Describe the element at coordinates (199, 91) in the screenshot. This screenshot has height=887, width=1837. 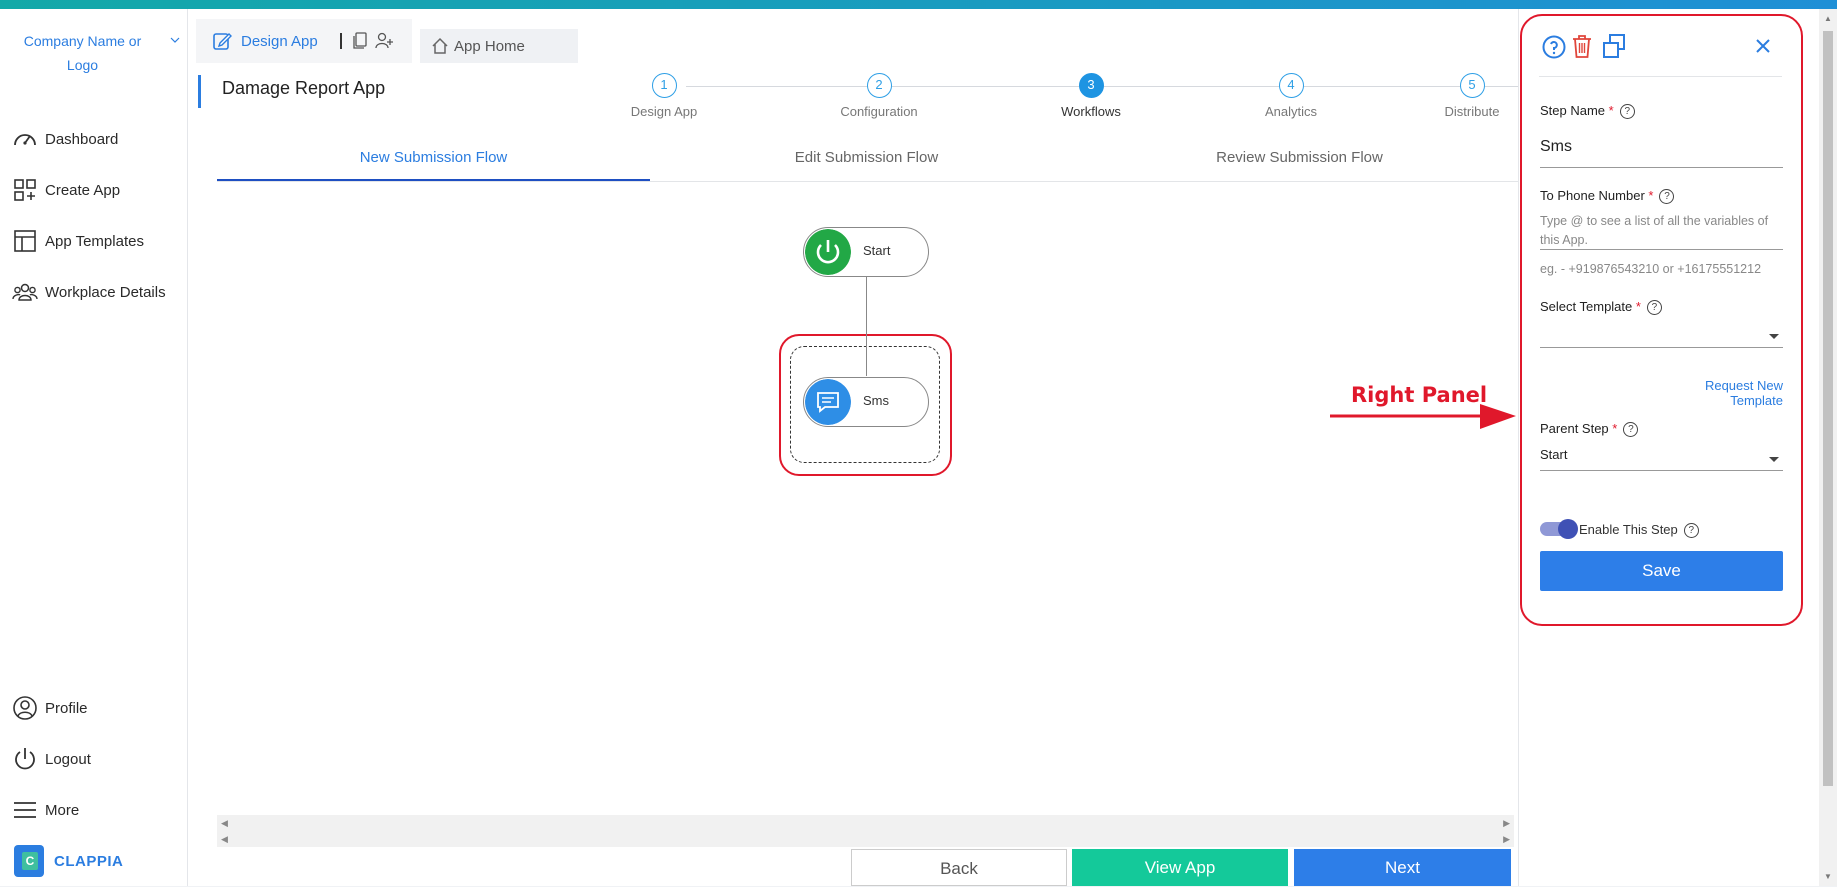
I see `title-accent` at that location.